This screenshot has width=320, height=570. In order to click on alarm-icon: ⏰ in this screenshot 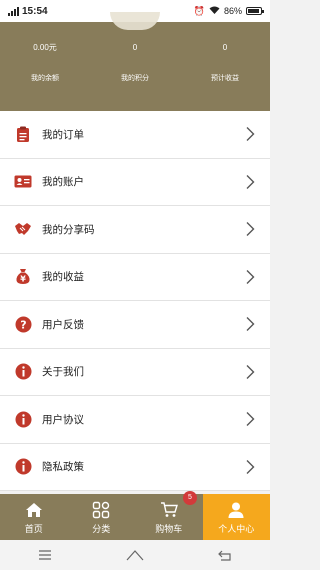, I will do `click(199, 10)`.